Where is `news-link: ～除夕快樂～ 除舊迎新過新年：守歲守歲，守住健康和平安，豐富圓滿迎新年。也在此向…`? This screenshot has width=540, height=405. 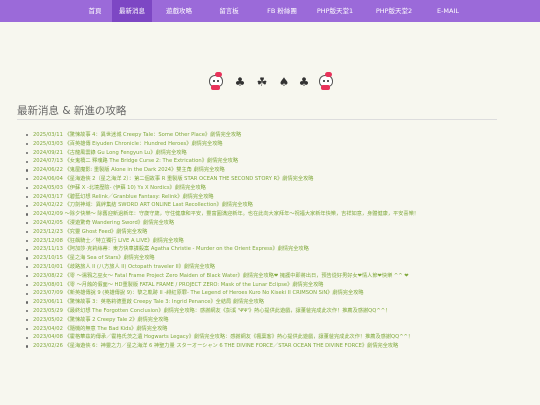 news-link: ～除夕快樂～ 除舊迎新過新年：守歲守歲，守住健康和平安，豐富圓滿迎新年。也在此向… is located at coordinates (242, 214).